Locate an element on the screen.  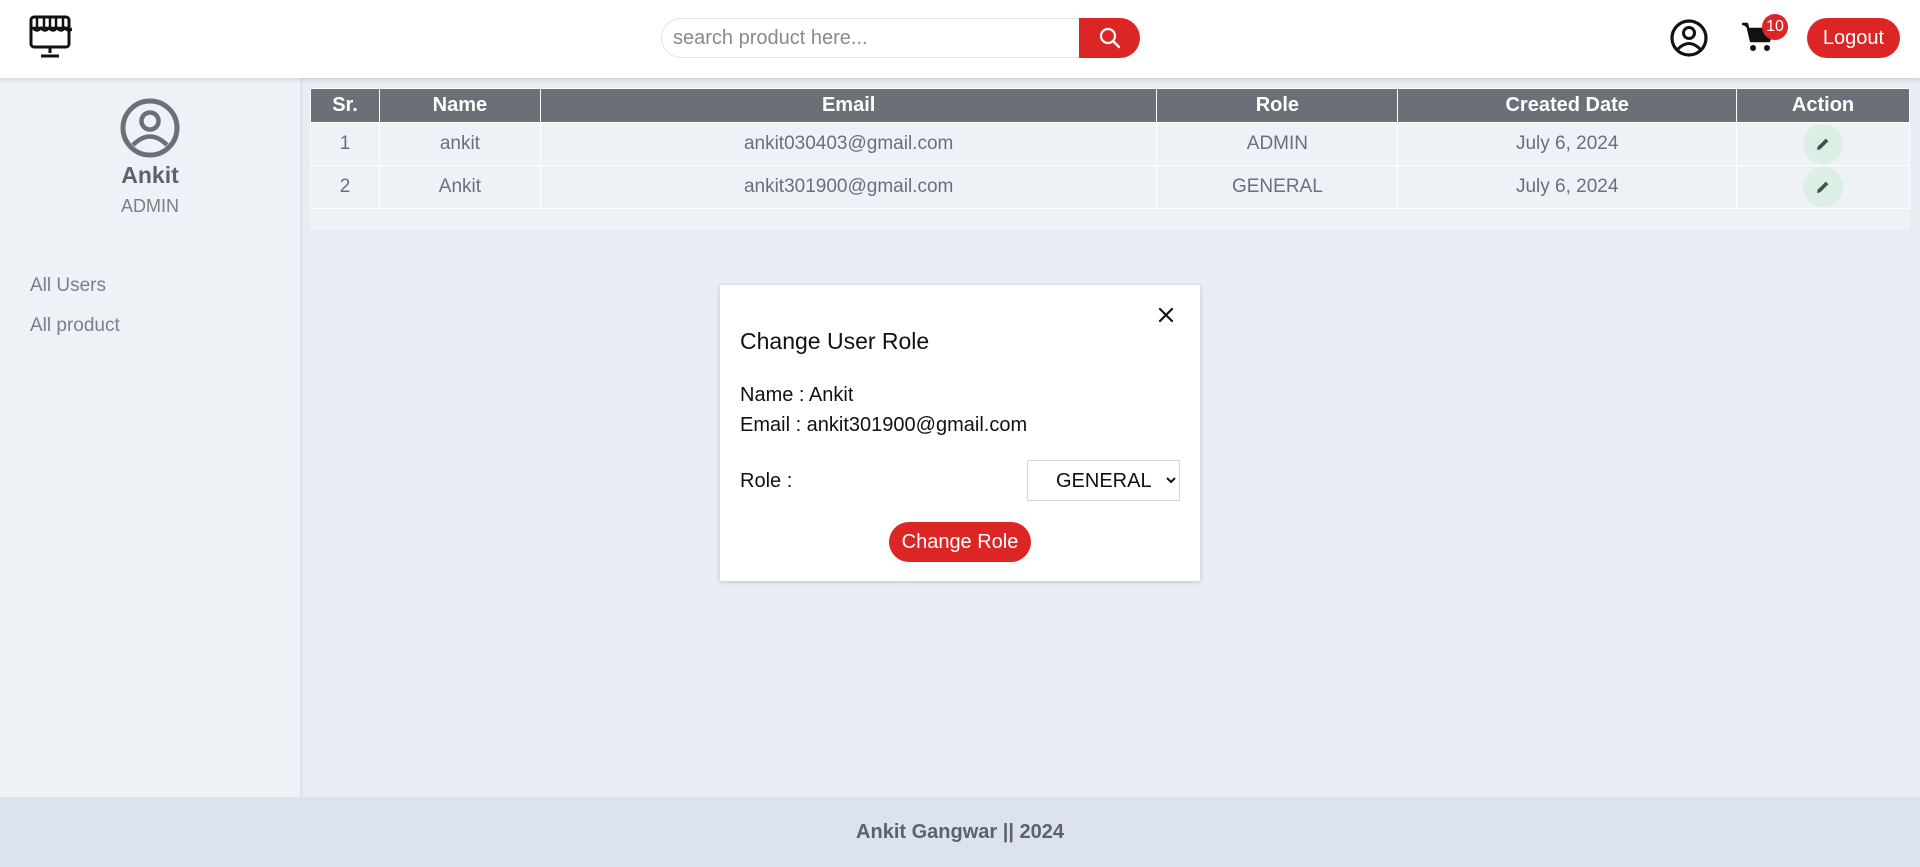
search-icon is located at coordinates (1109, 38).